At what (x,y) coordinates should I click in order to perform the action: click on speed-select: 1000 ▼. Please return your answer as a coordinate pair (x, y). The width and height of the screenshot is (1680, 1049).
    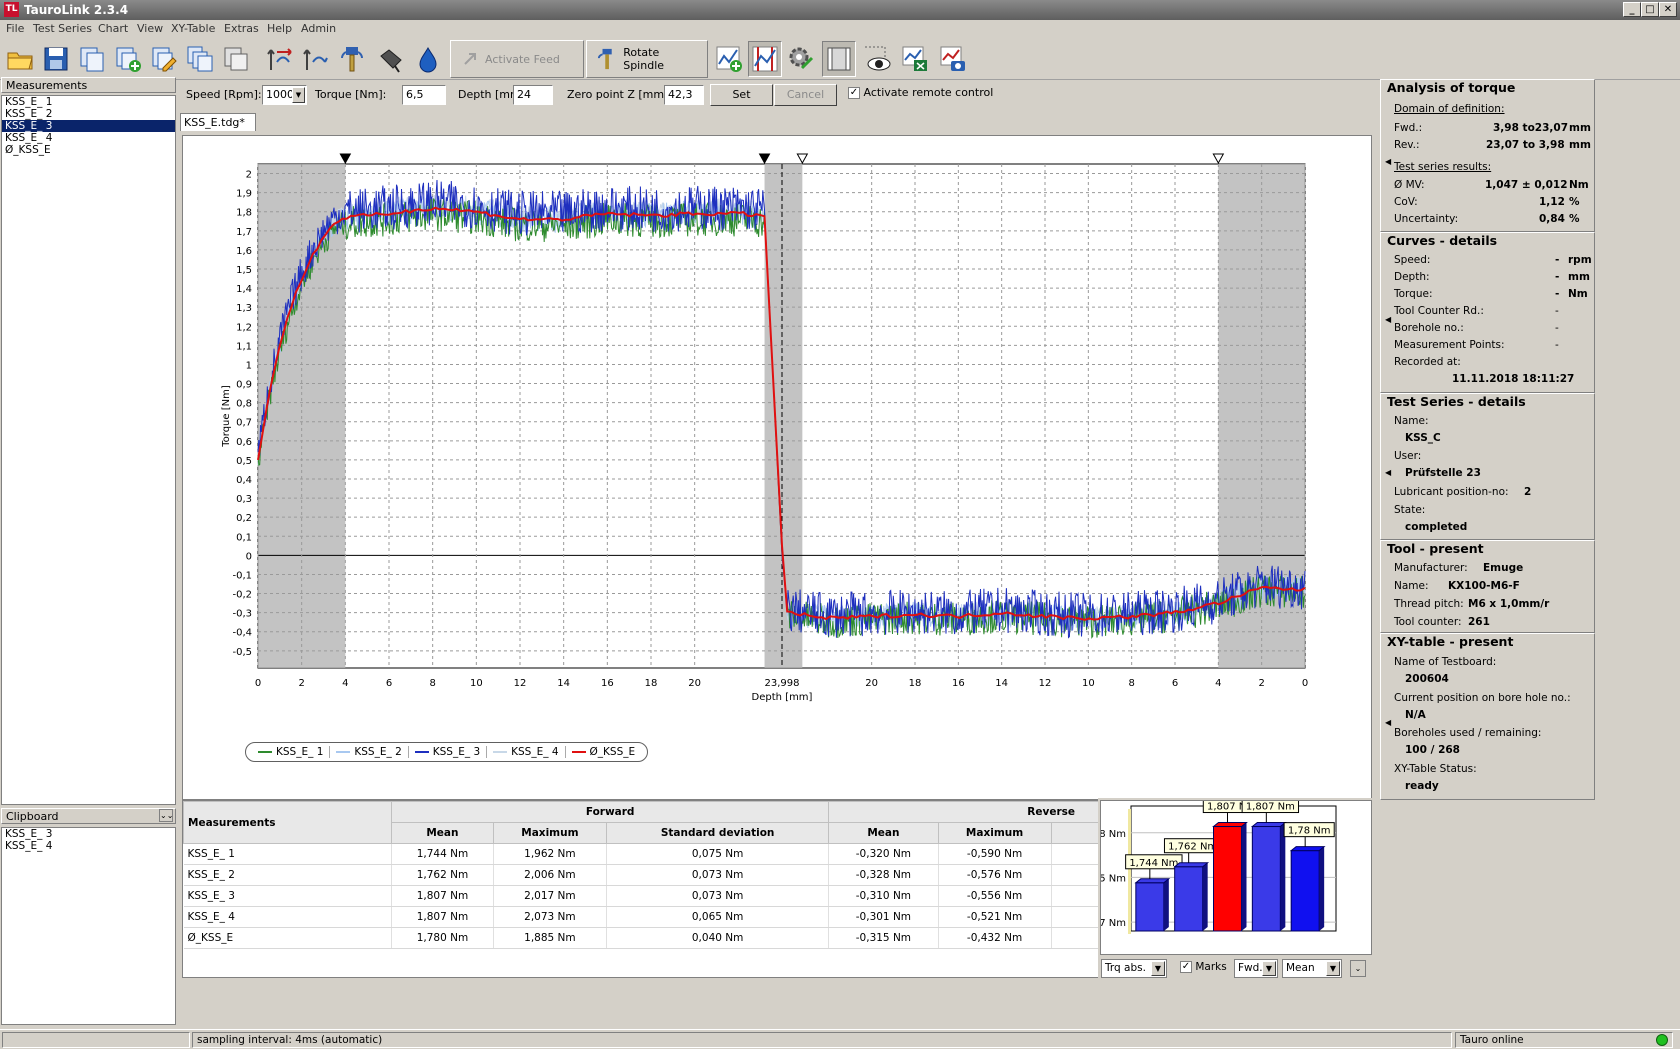
    Looking at the image, I should click on (284, 95).